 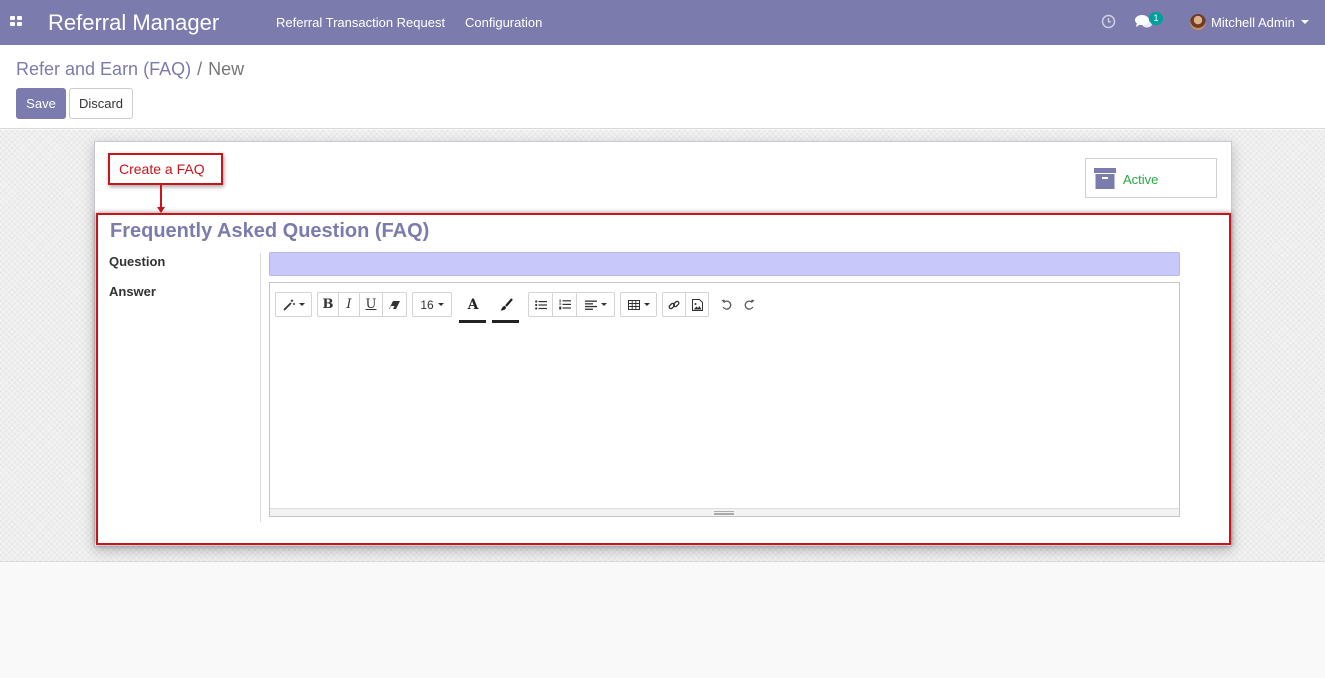 I want to click on undo-icon, so click(x=726, y=304).